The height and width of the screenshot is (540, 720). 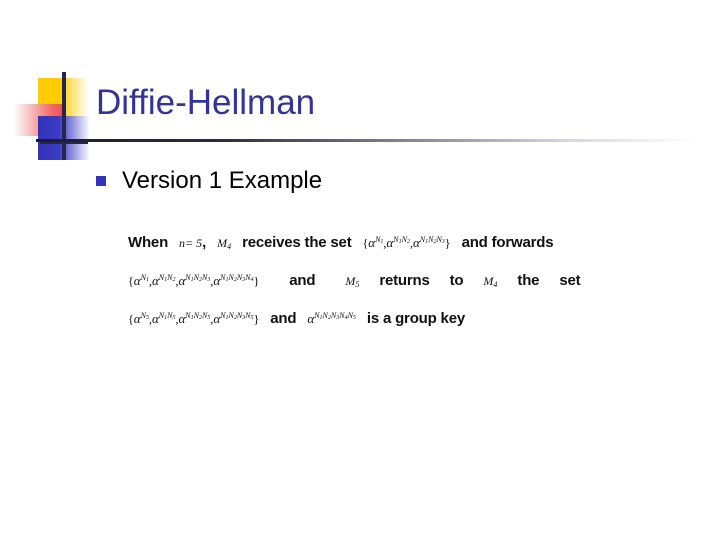 I want to click on alpha-3-2: α, so click(x=155, y=318).